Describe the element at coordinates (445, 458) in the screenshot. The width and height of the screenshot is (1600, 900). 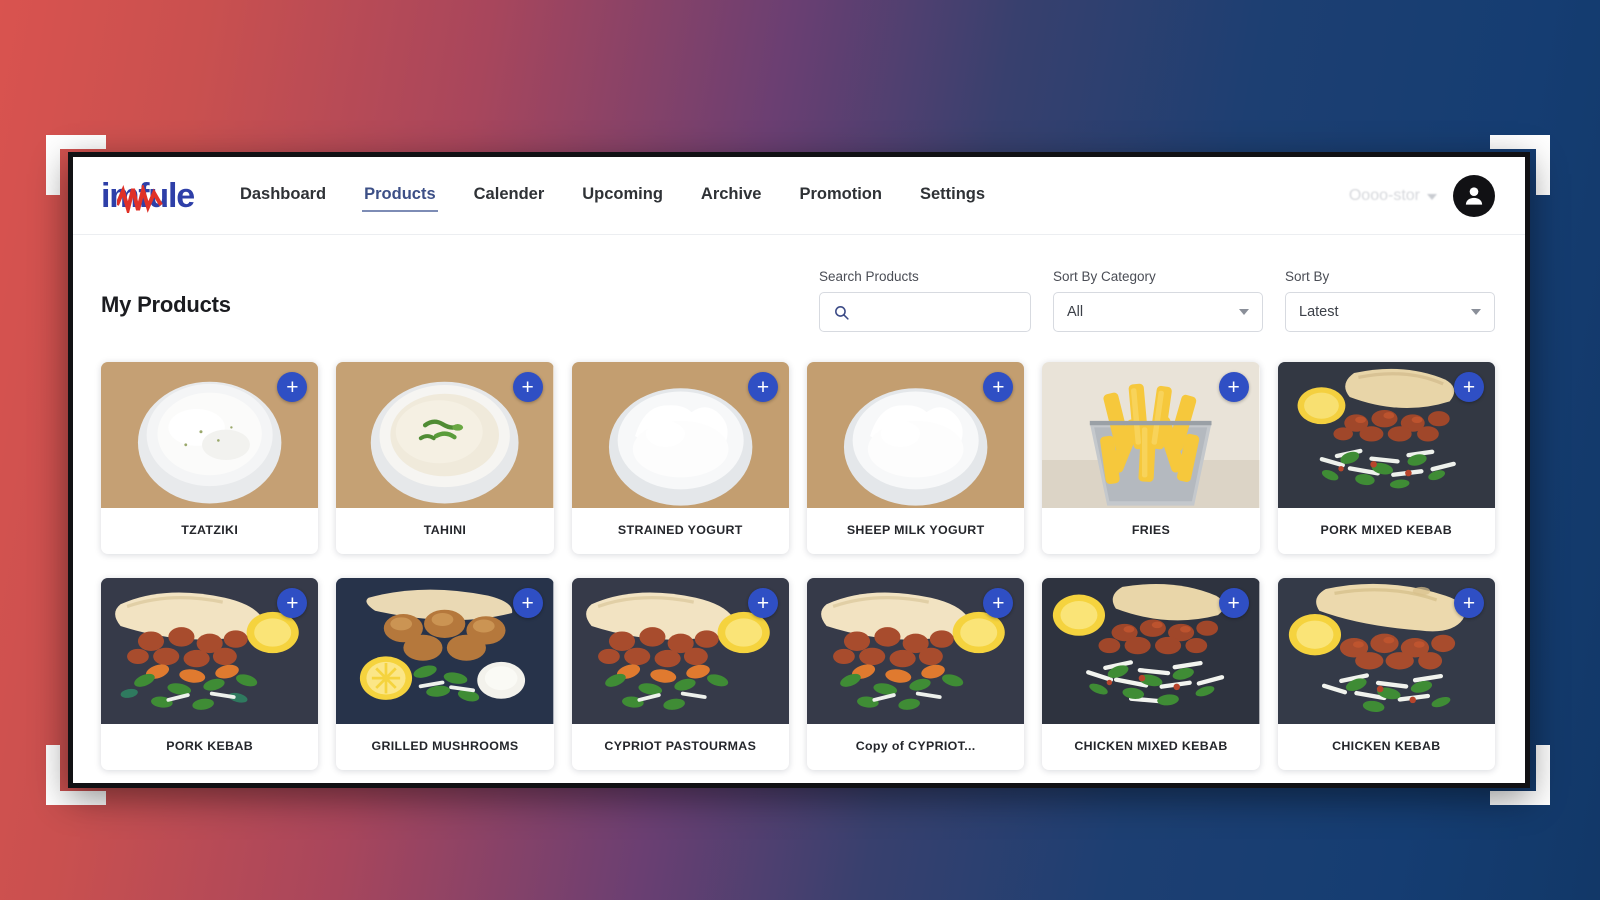
I see `product-card: + TAHINI` at that location.